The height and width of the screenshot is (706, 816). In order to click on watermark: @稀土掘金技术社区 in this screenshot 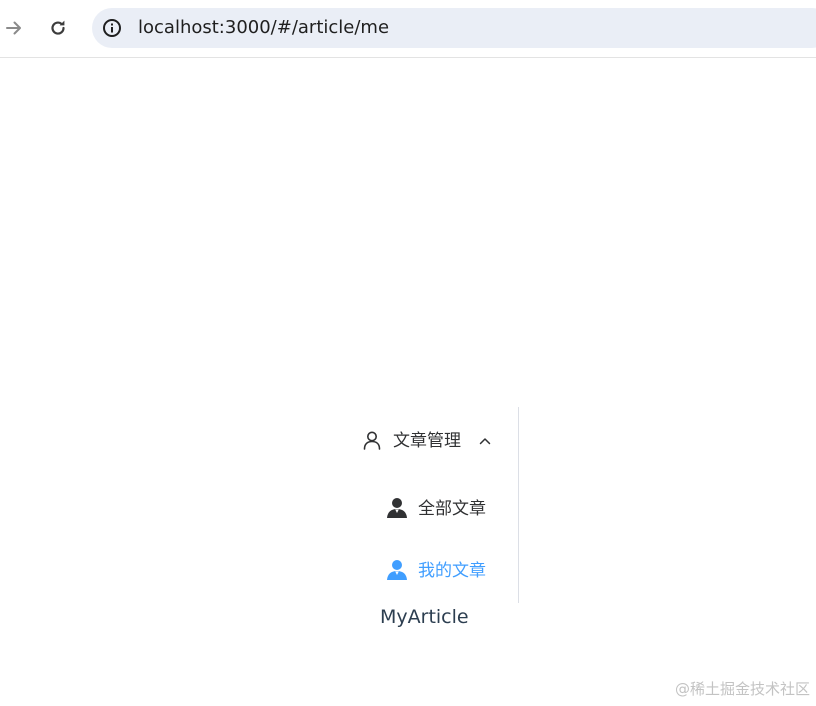, I will do `click(742, 689)`.